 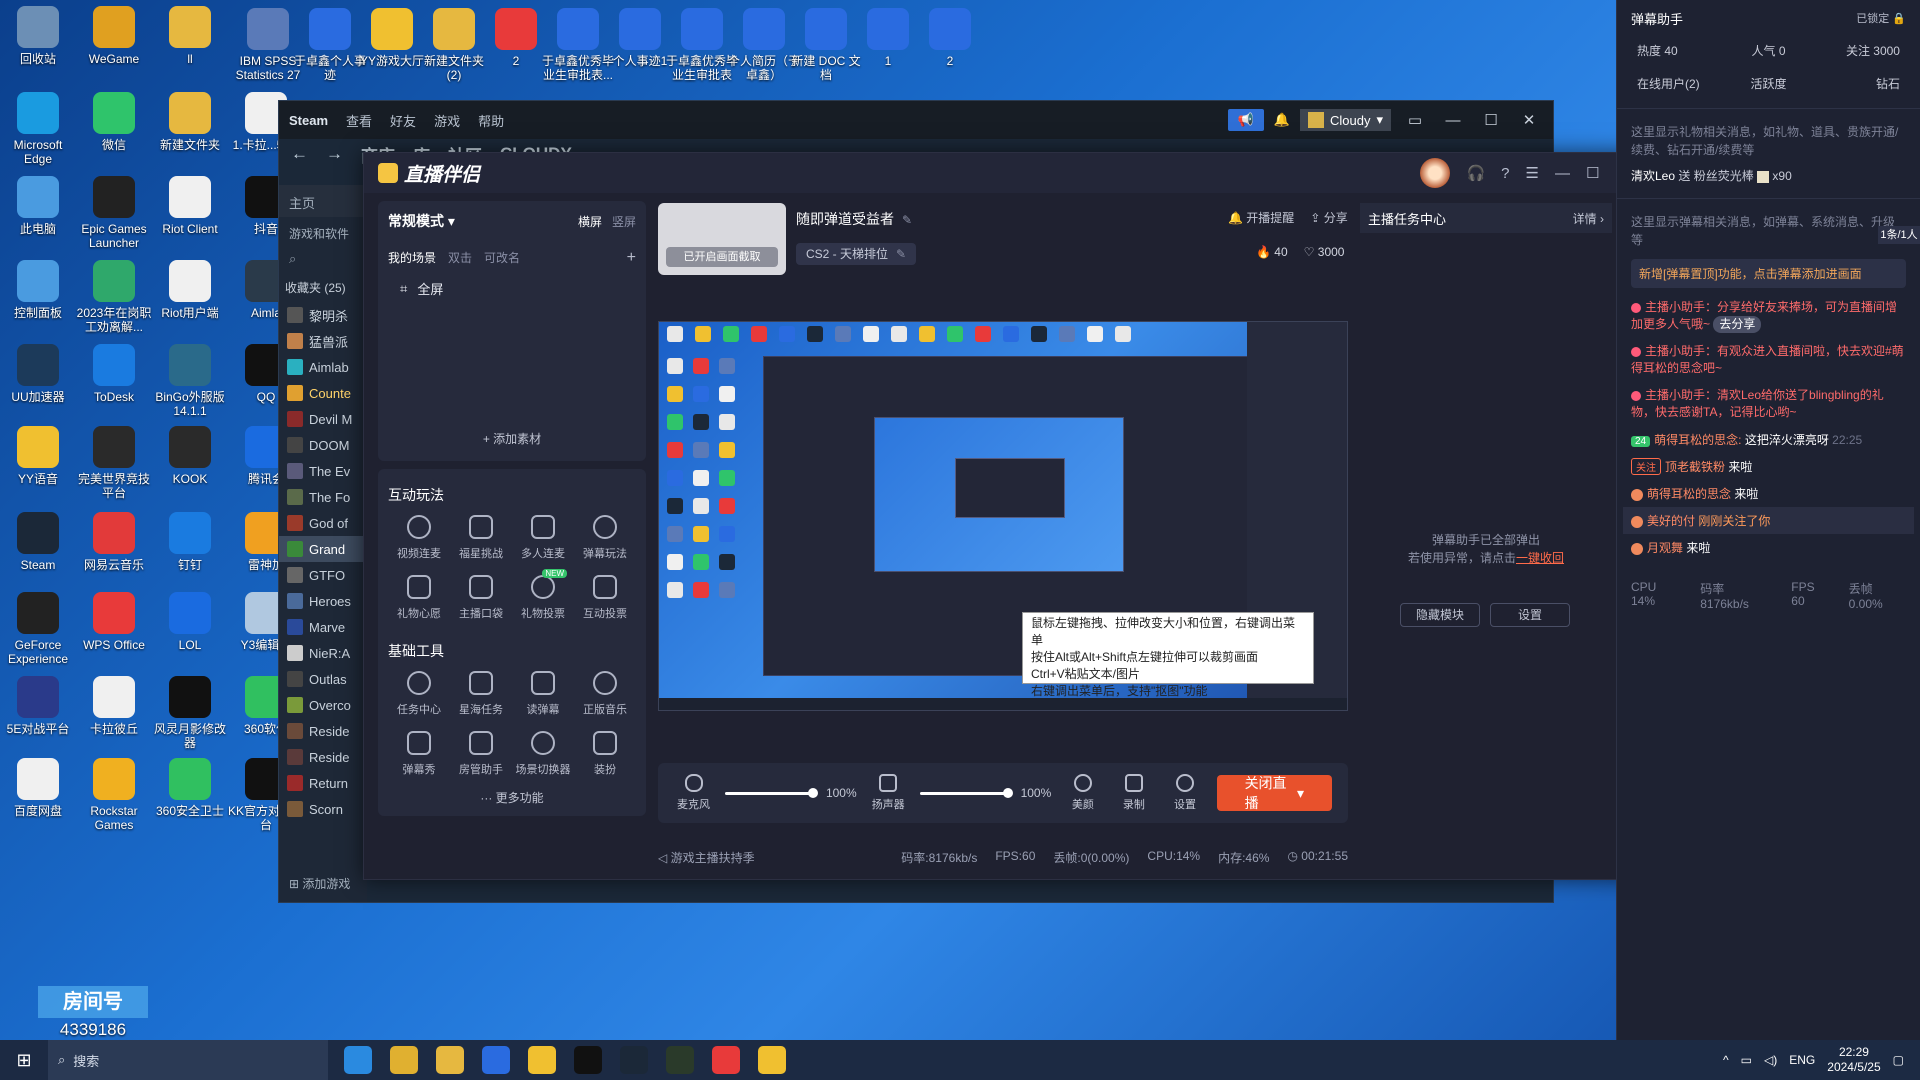 What do you see at coordinates (1588, 218) in the screenshot?
I see `task-detail-link: 详情 ›` at bounding box center [1588, 218].